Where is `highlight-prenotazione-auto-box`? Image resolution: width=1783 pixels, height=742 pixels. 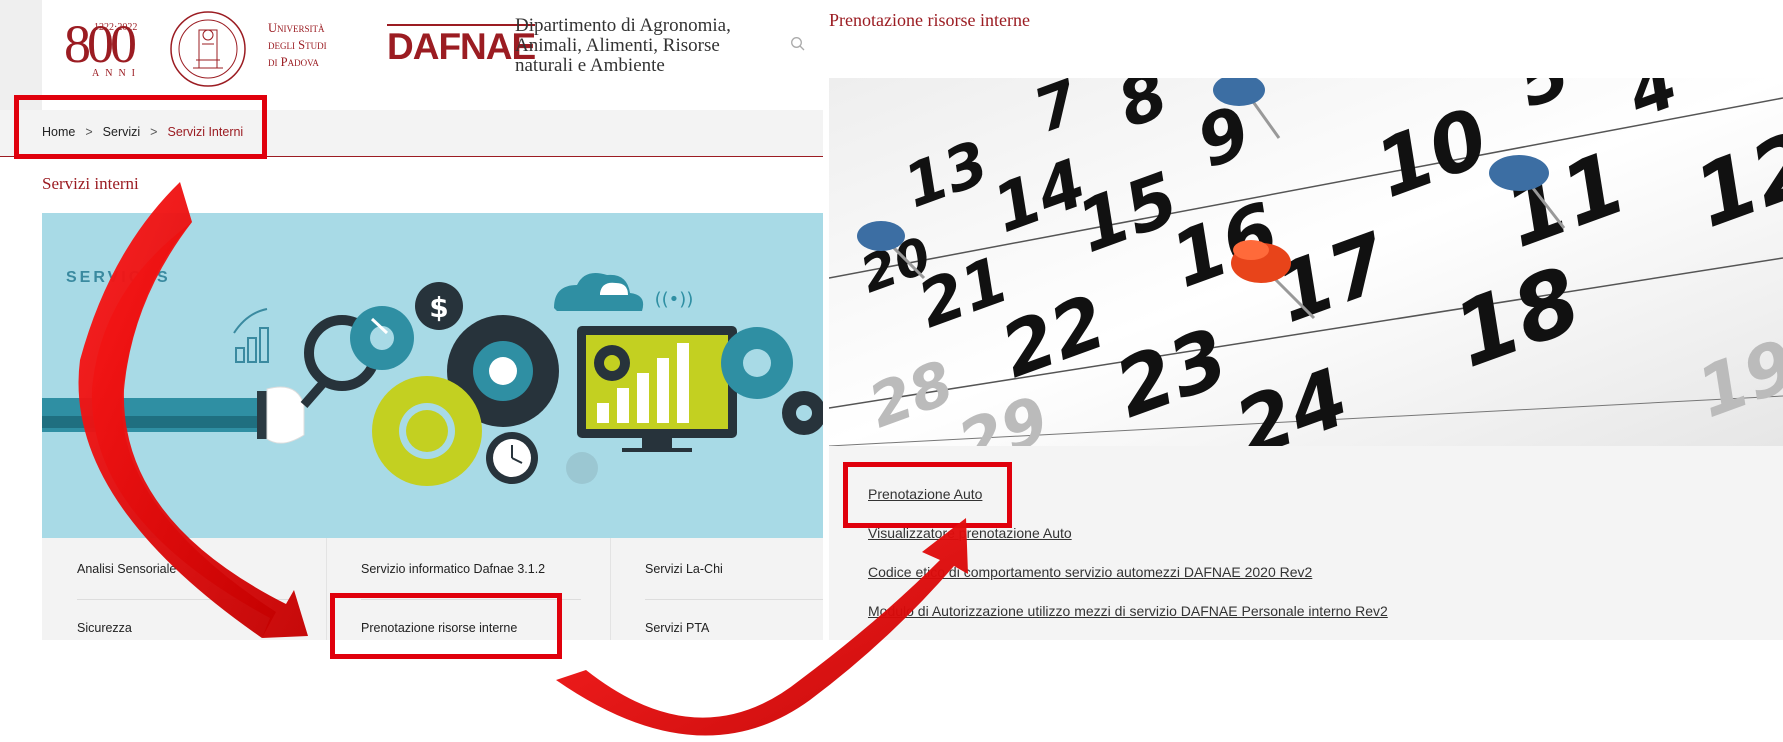
highlight-prenotazione-auto-box is located at coordinates (927, 495).